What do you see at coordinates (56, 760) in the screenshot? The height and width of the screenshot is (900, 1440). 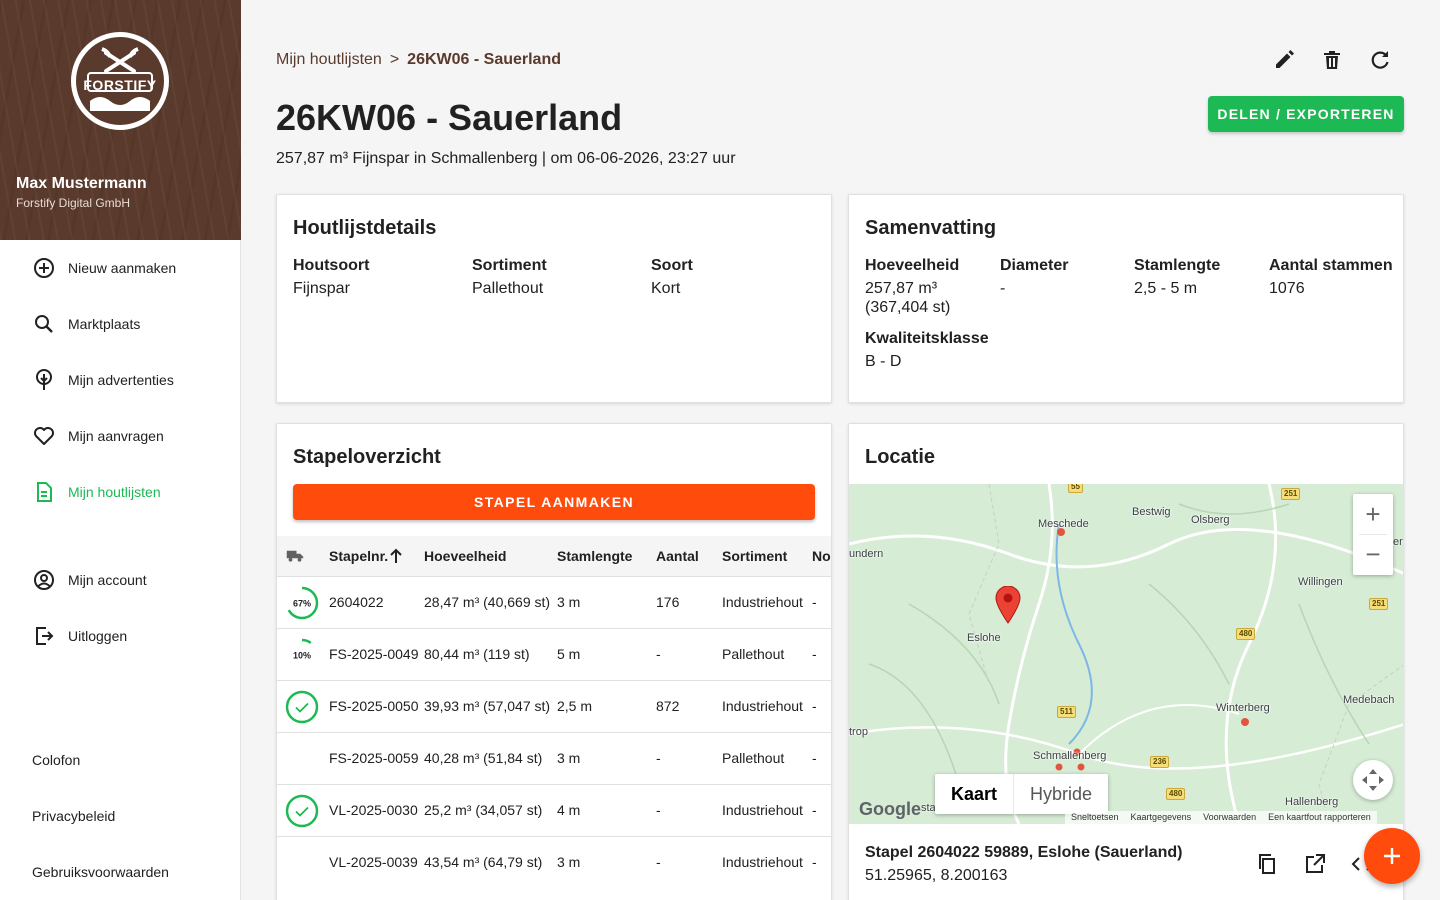 I see `link-colofon: Colofon` at bounding box center [56, 760].